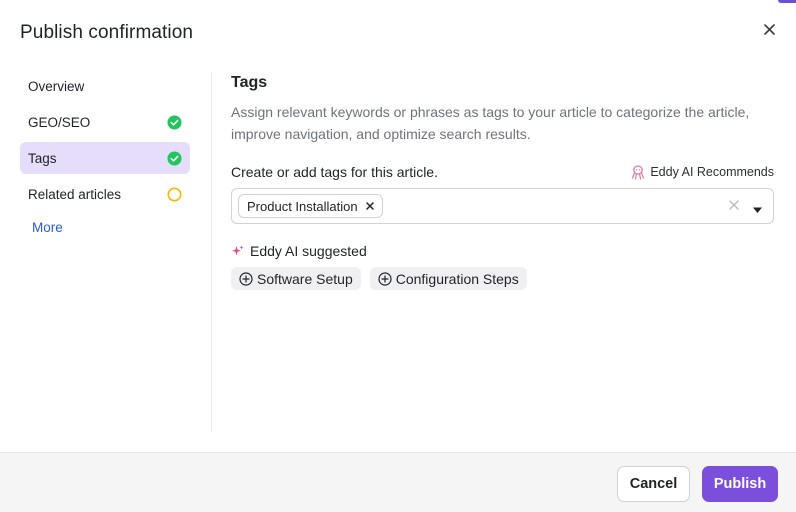  I want to click on eddy-ai-recommends-button: Eddy AI Recommends, so click(702, 172).